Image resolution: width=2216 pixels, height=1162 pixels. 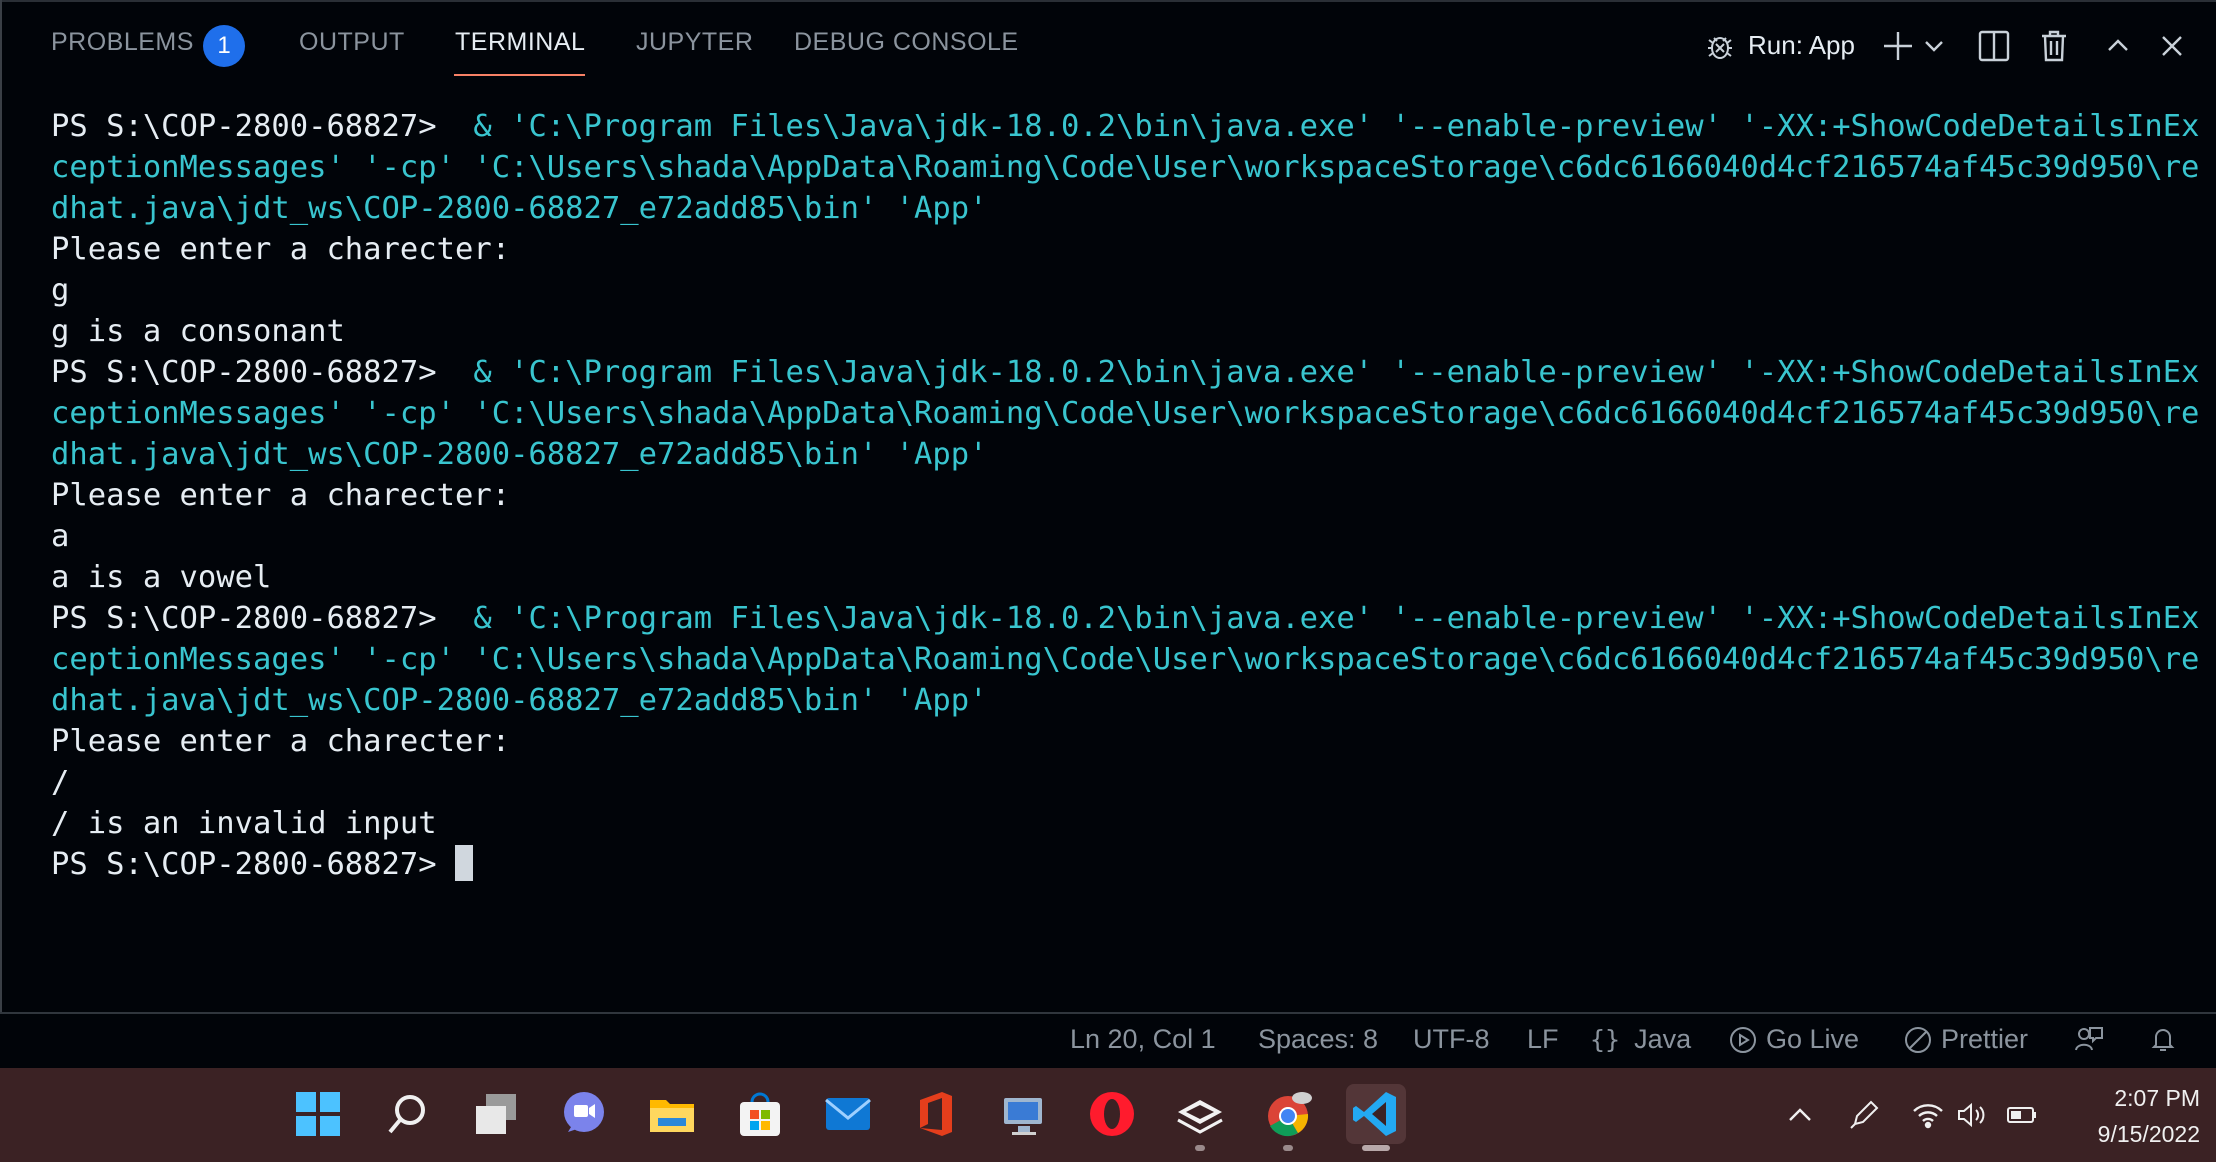 What do you see at coordinates (1972, 1115) in the screenshot?
I see `volume-icon` at bounding box center [1972, 1115].